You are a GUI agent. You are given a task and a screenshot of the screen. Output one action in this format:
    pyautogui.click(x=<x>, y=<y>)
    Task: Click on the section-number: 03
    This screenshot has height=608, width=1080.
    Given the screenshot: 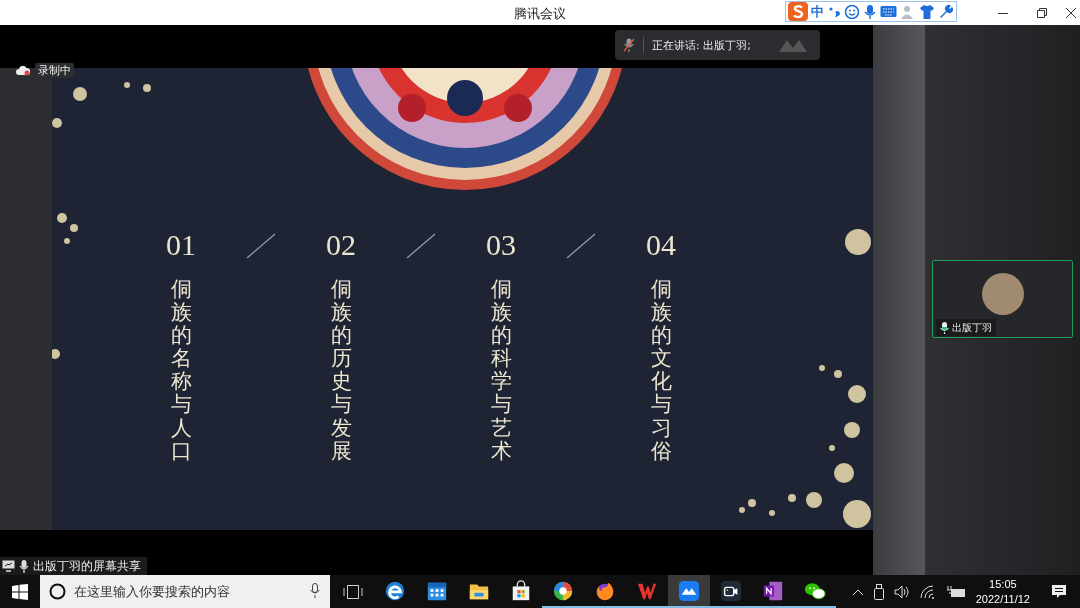 What is the action you would take?
    pyautogui.click(x=501, y=245)
    